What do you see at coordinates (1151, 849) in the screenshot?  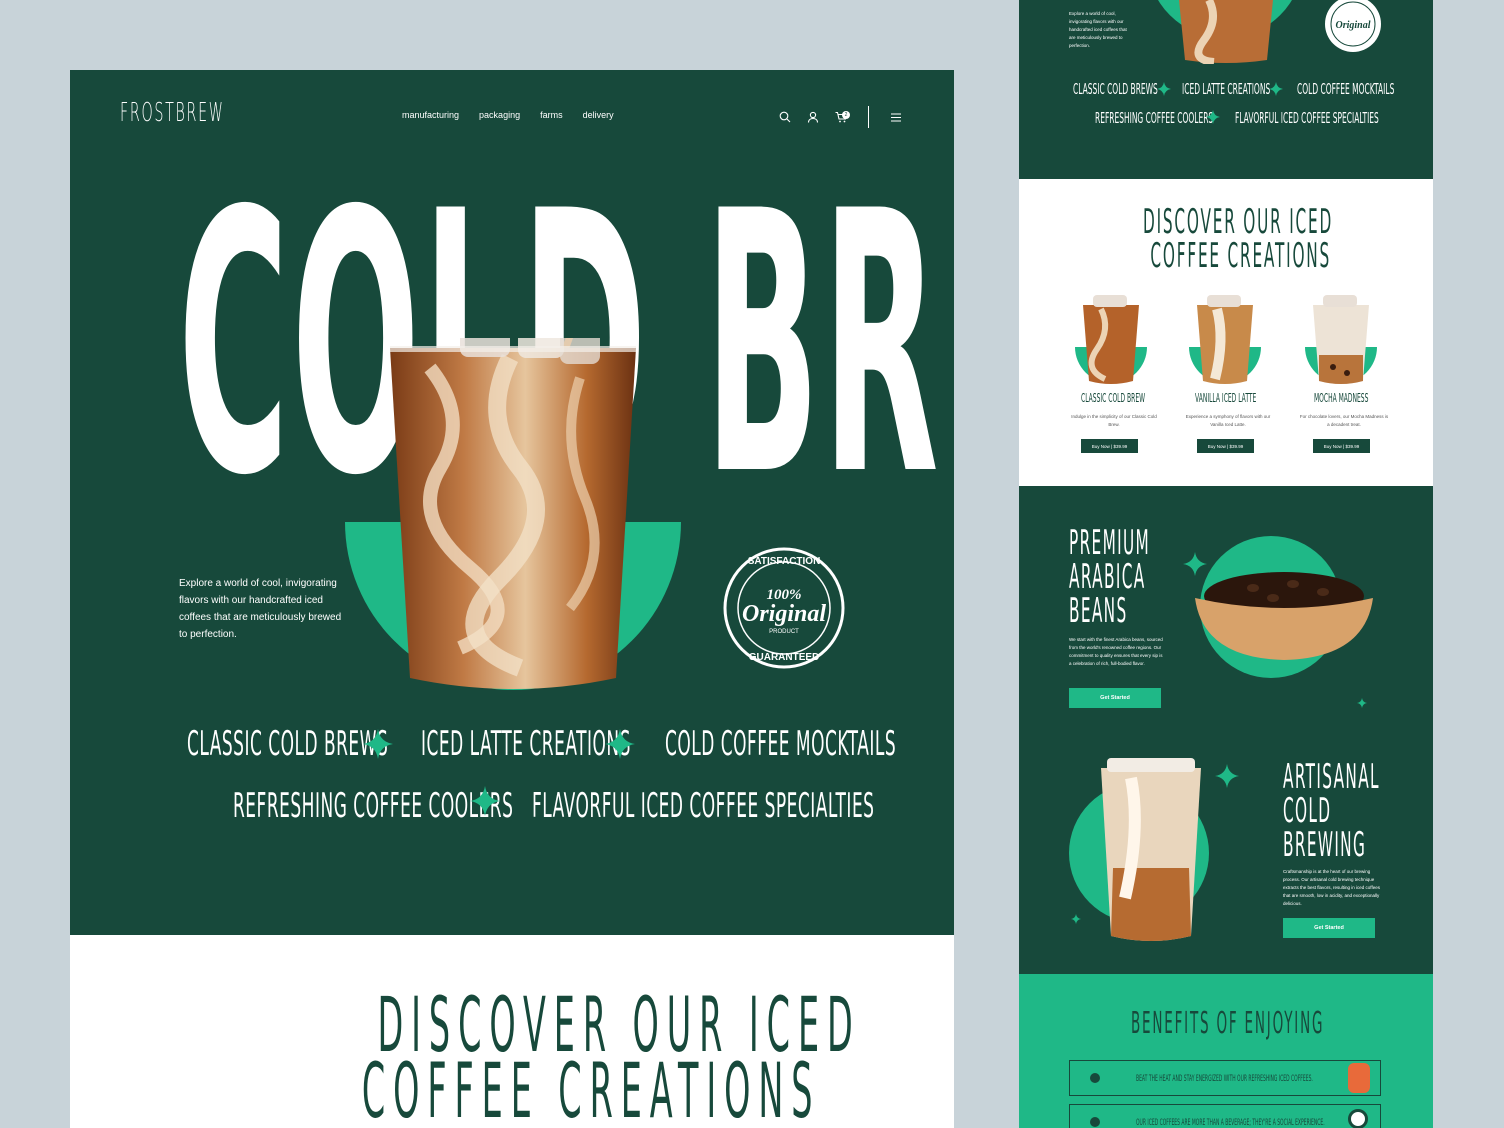 I see `iced-latte-image` at bounding box center [1151, 849].